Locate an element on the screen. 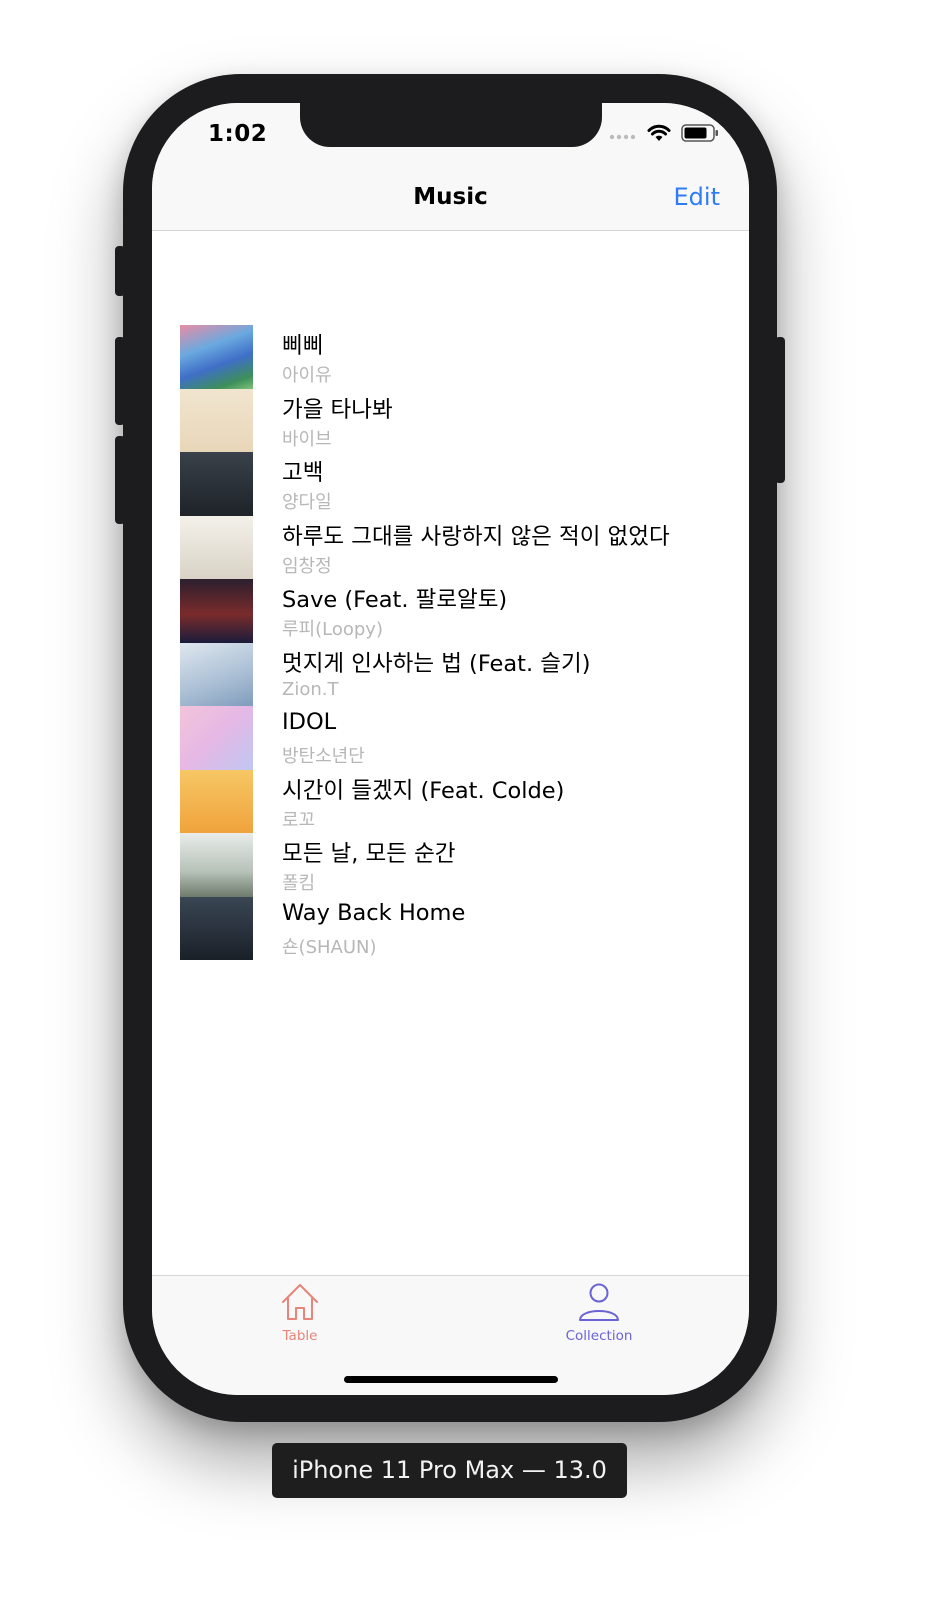 The width and height of the screenshot is (926, 1614). song-artist: Zion.T is located at coordinates (310, 689).